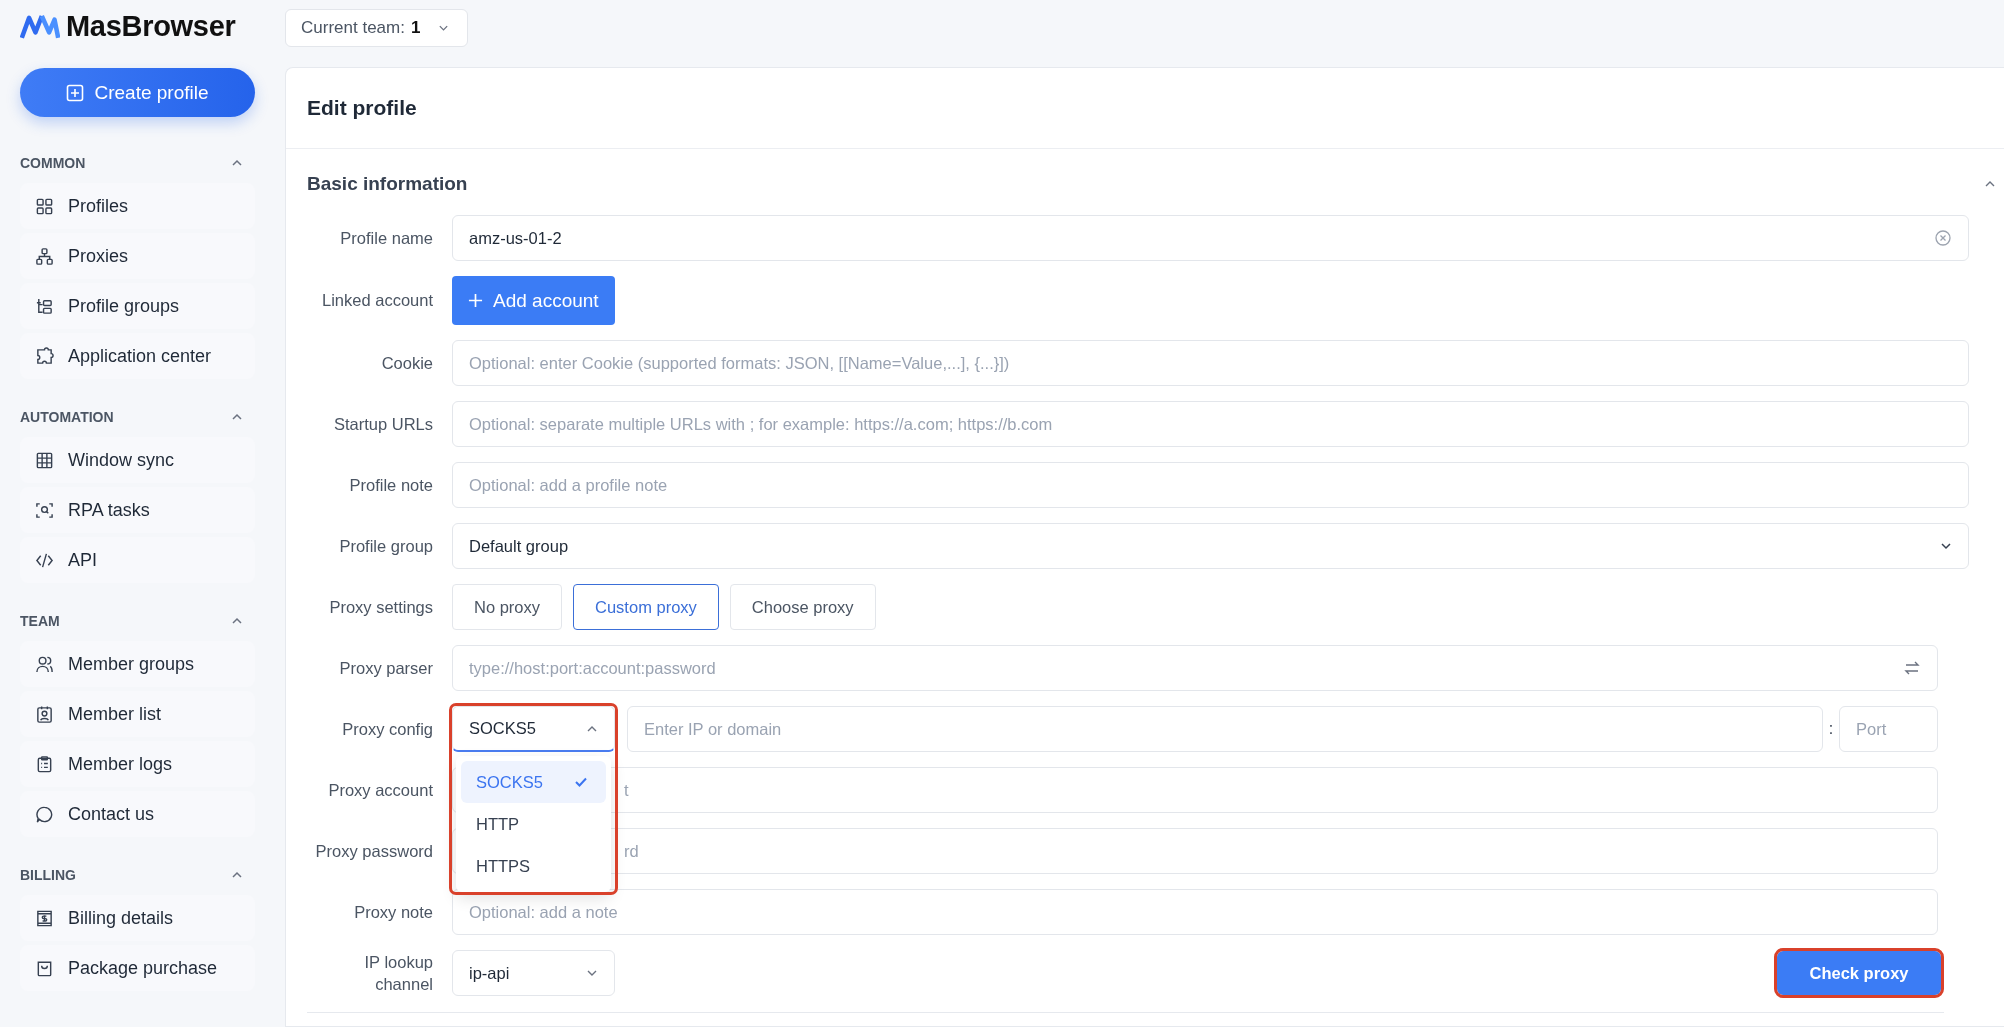  I want to click on nav-section-title: AUTOMATION, so click(67, 417).